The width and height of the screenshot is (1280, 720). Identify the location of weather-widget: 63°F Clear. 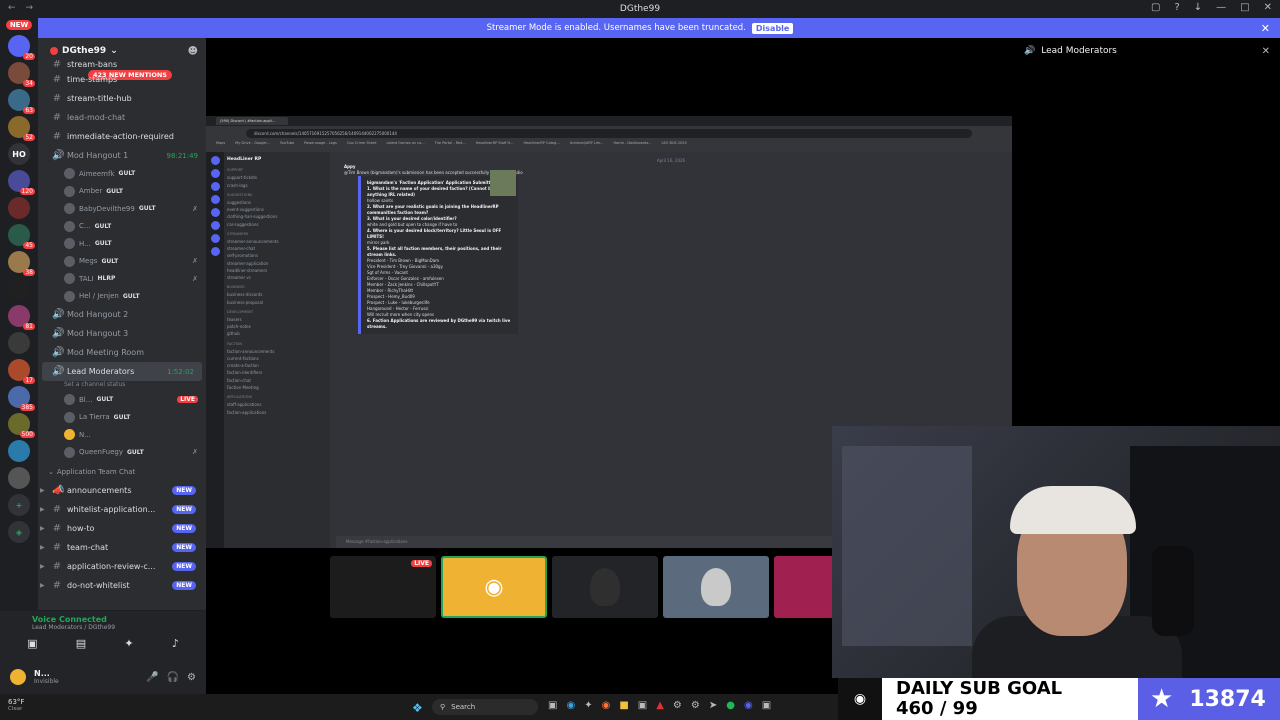
(16, 706).